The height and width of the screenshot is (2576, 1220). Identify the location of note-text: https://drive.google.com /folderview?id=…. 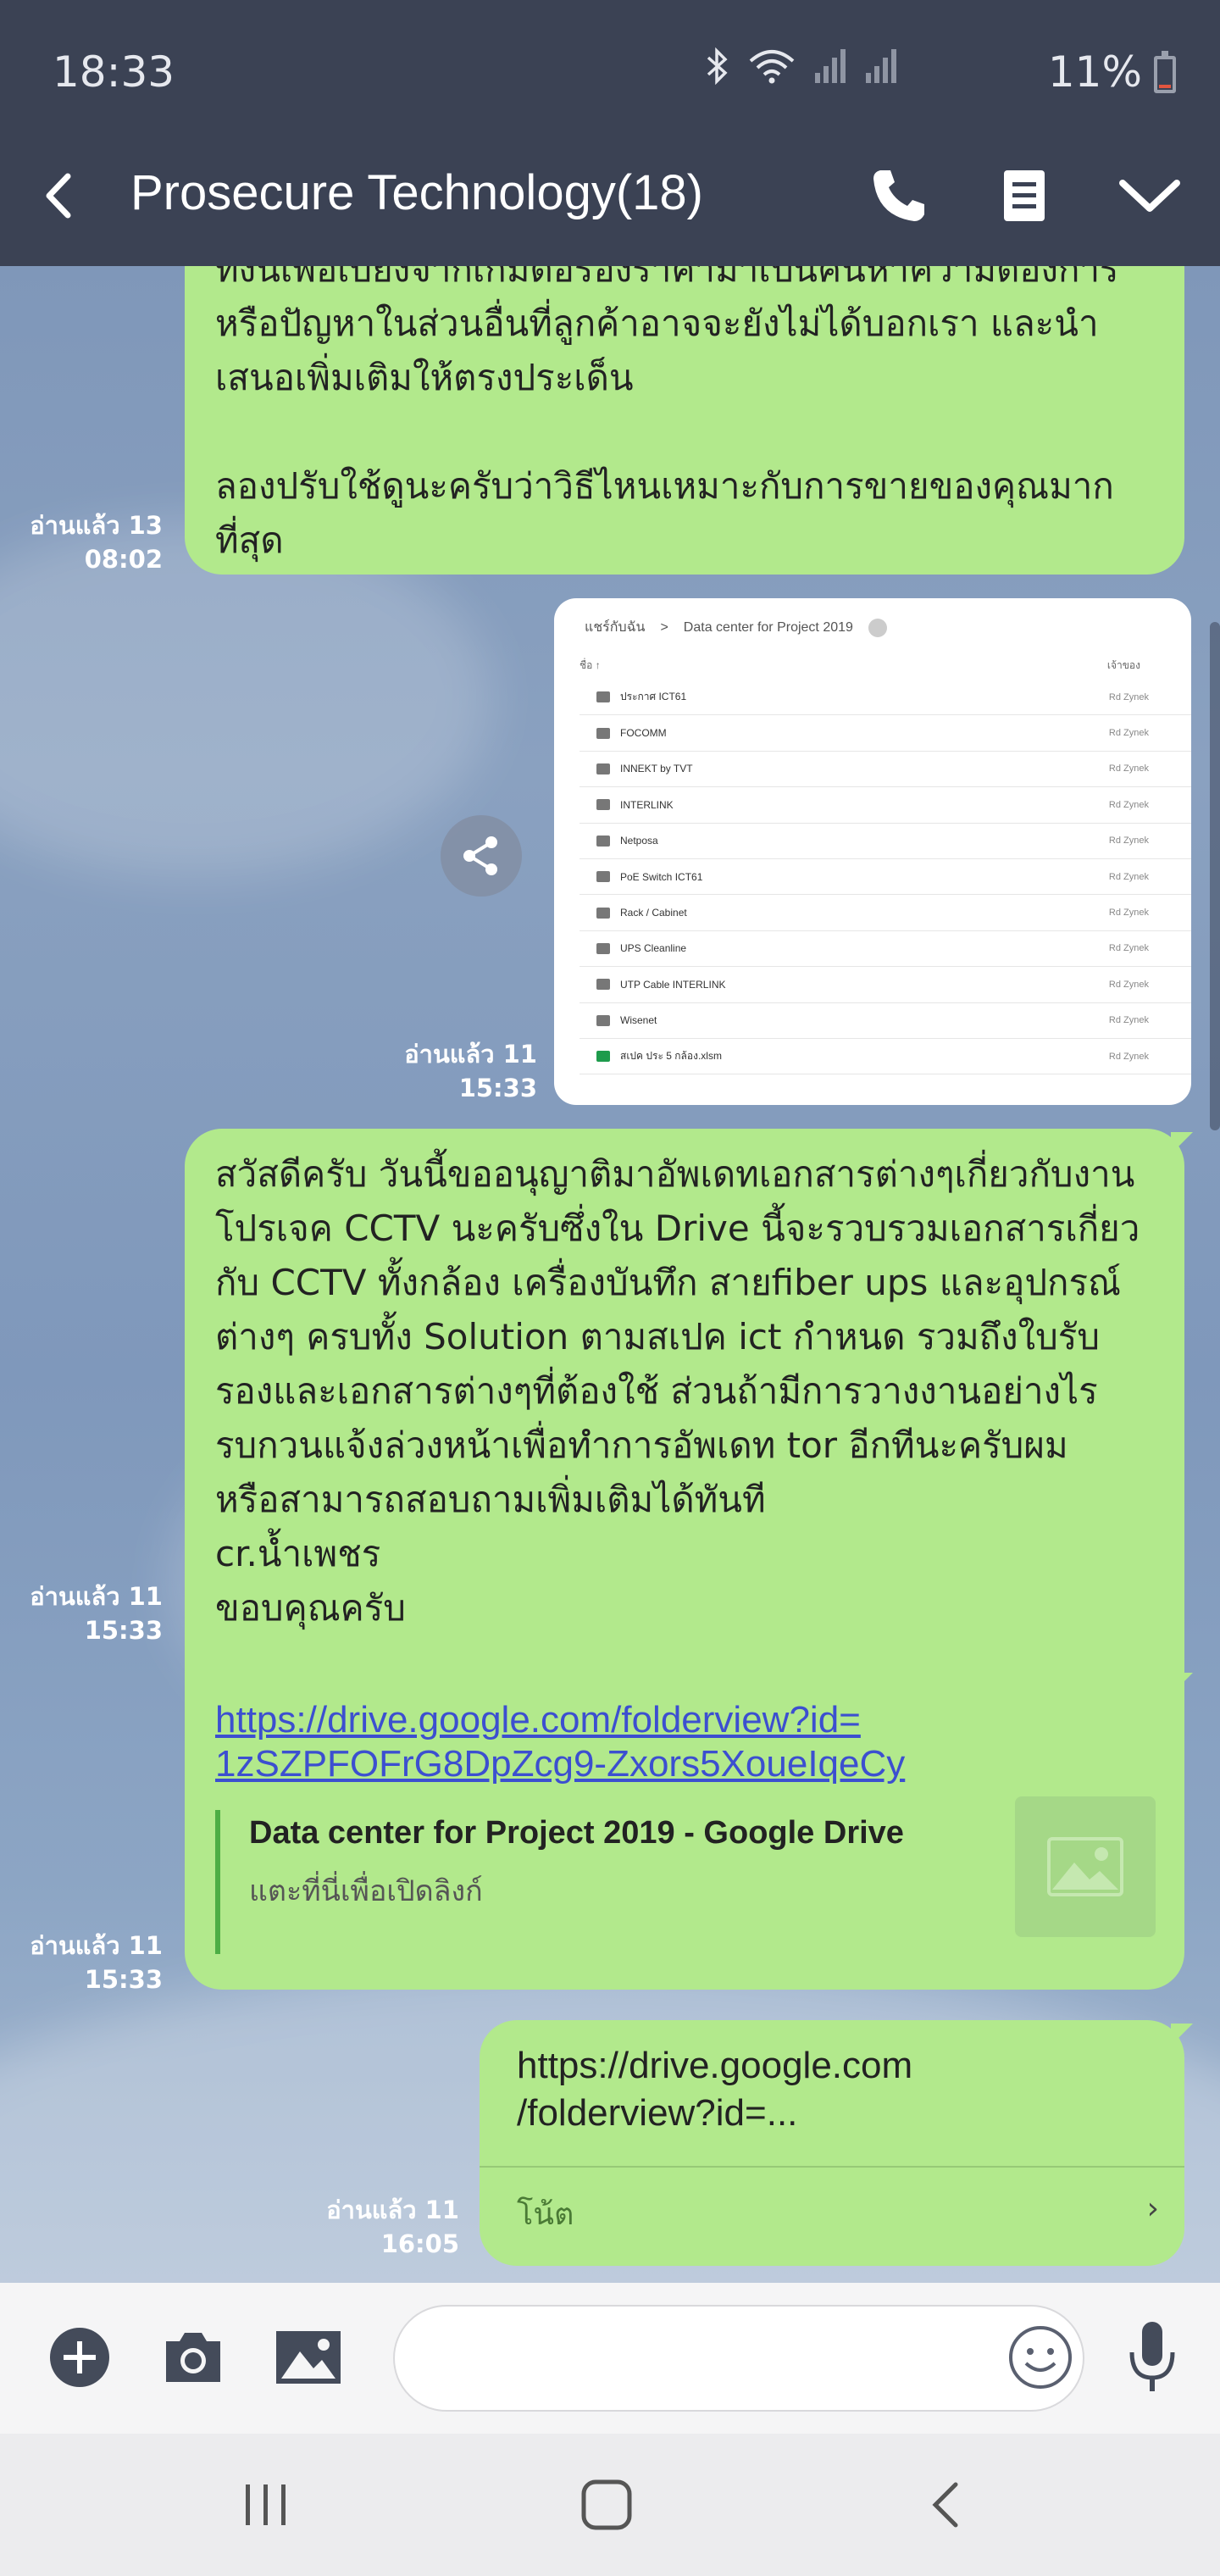
(715, 2089).